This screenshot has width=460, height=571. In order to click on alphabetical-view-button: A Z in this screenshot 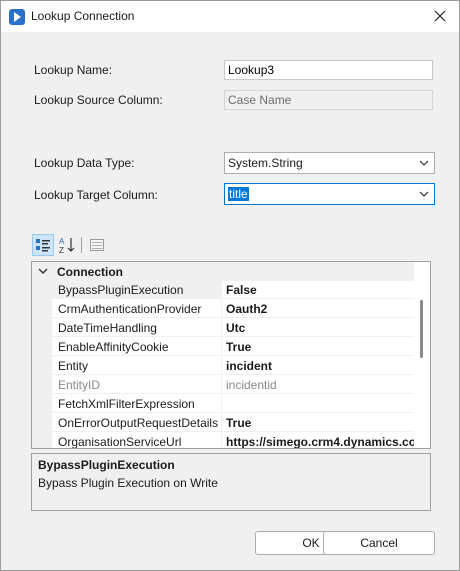, I will do `click(67, 245)`.